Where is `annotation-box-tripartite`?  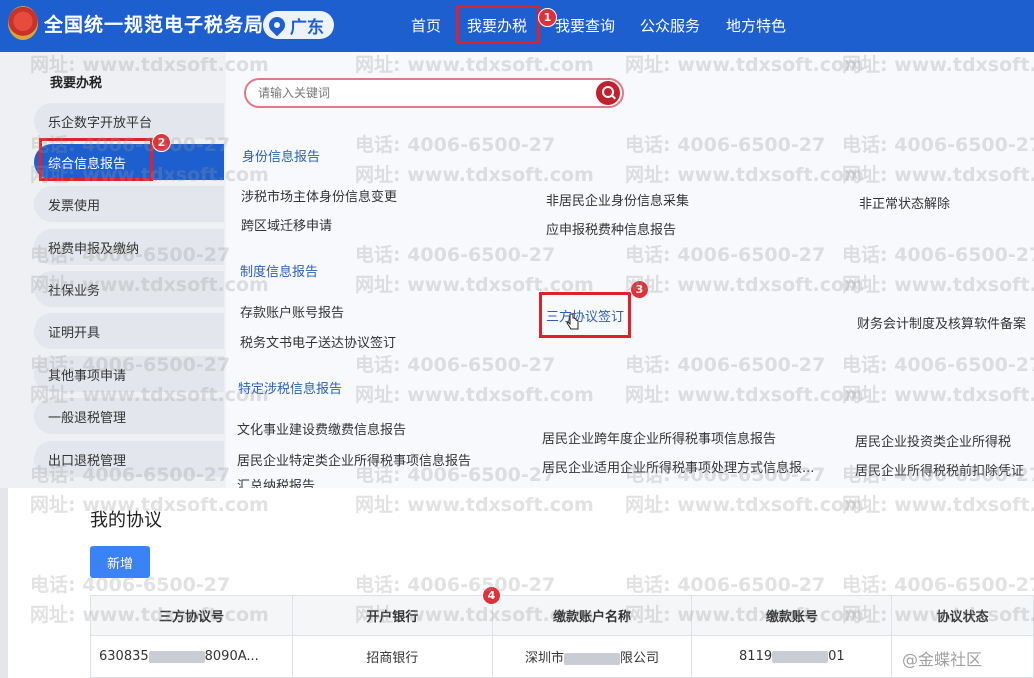
annotation-box-tripartite is located at coordinates (585, 315).